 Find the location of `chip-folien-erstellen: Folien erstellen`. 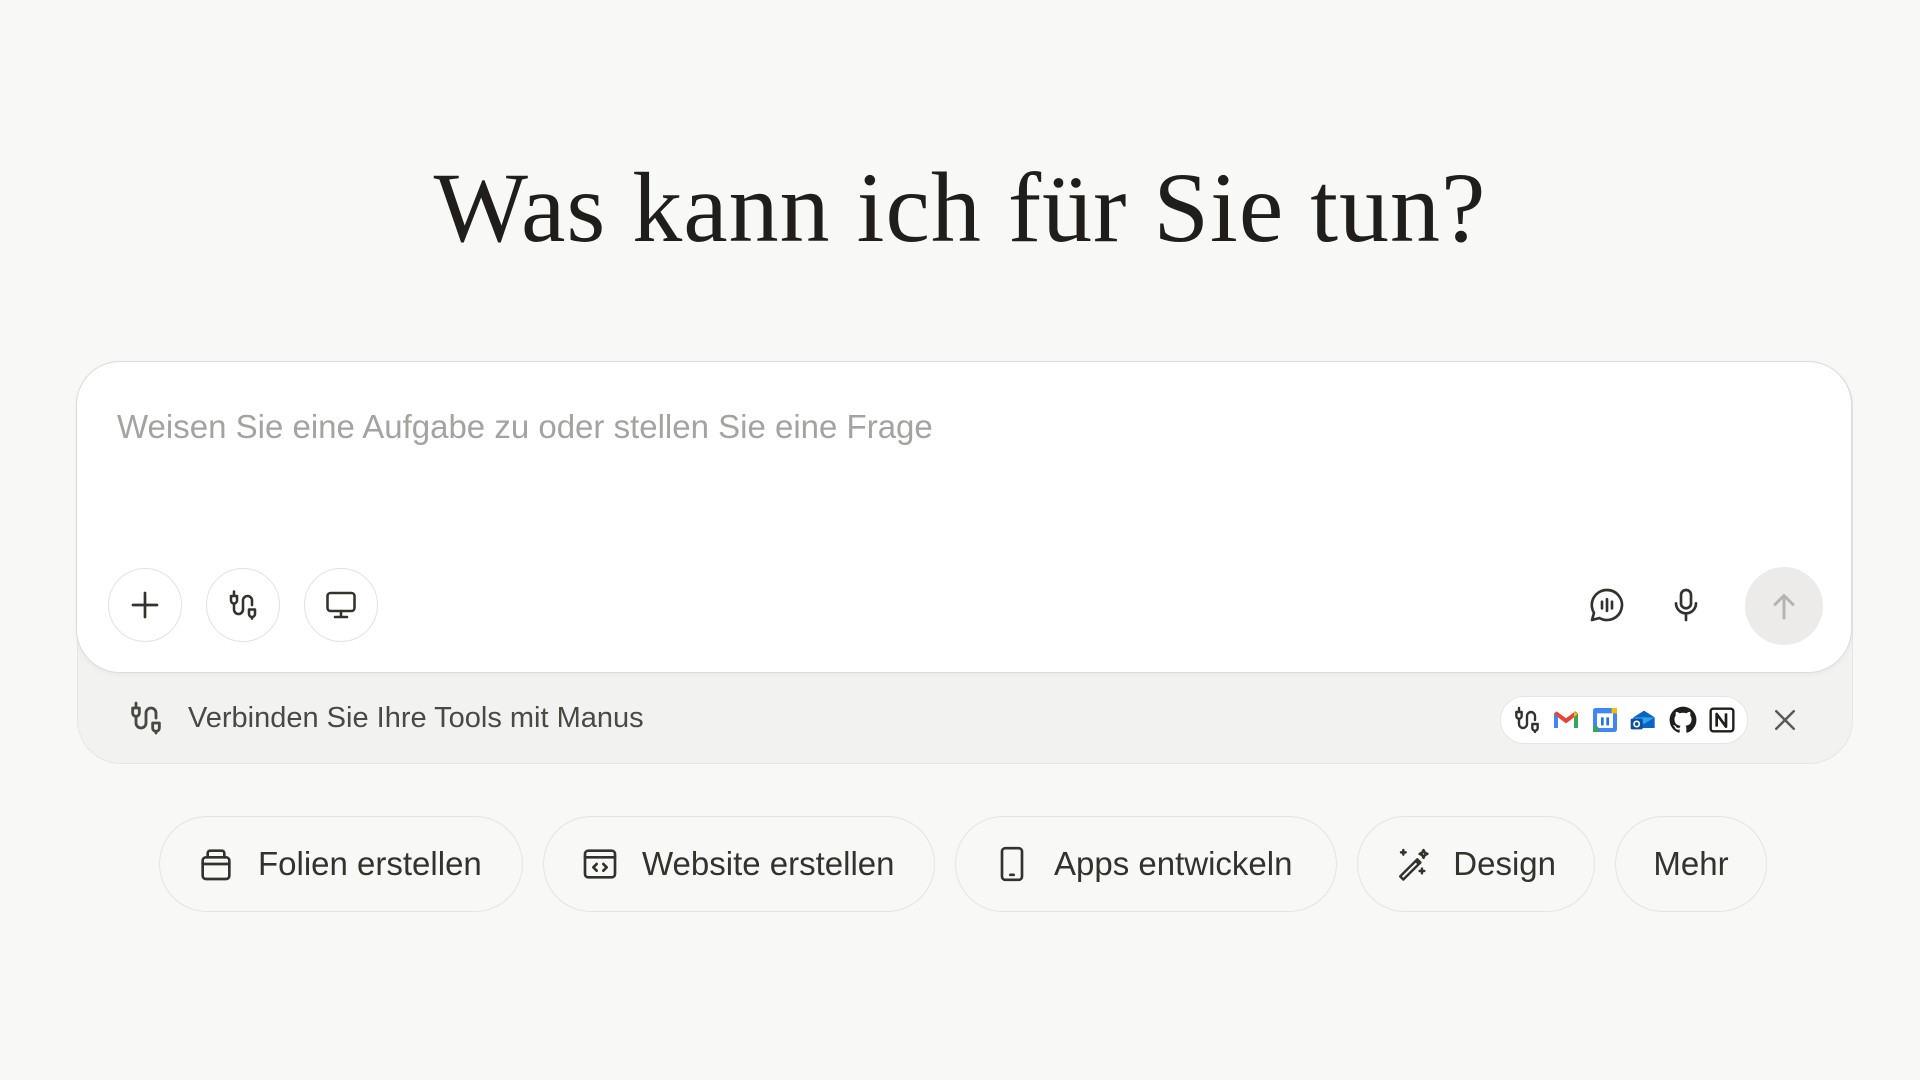

chip-folien-erstellen: Folien erstellen is located at coordinates (341, 864).